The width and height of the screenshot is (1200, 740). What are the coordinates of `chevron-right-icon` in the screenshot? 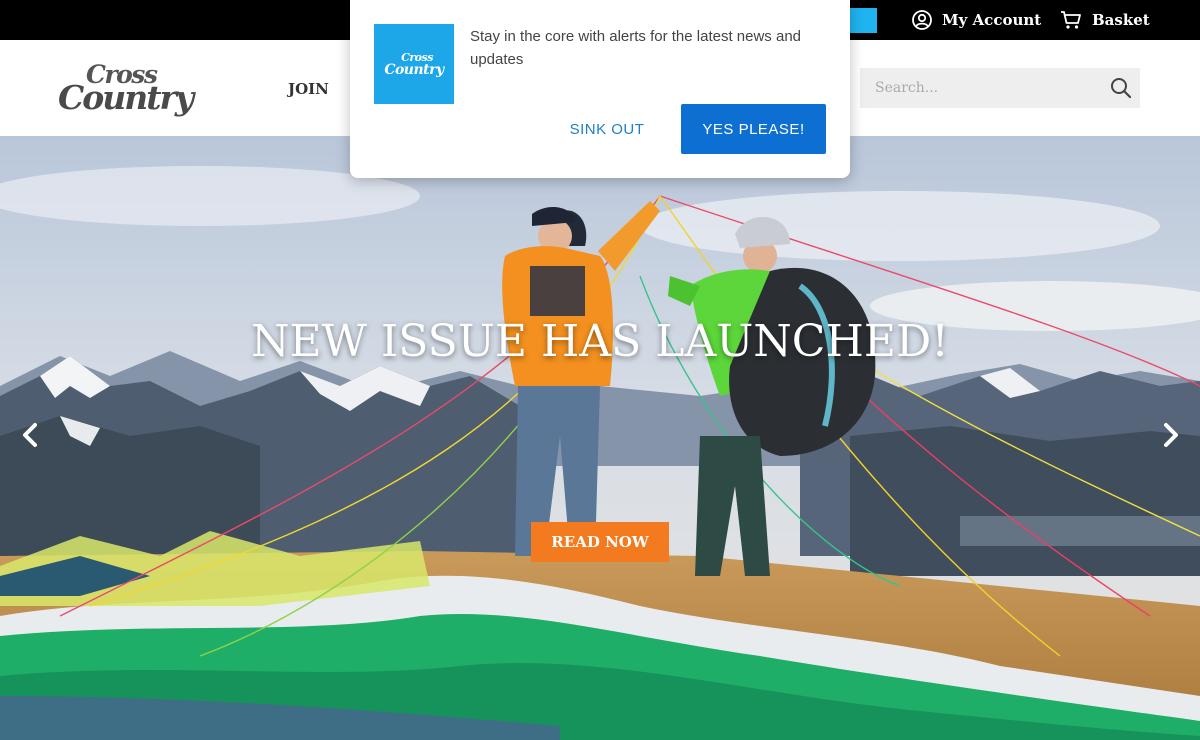 It's located at (1170, 435).